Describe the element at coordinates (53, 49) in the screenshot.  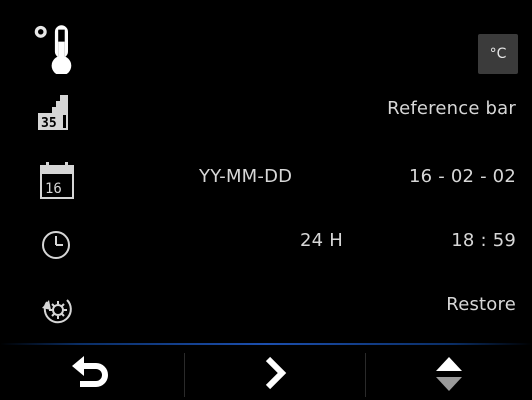
I see `thermometer-icon` at that location.